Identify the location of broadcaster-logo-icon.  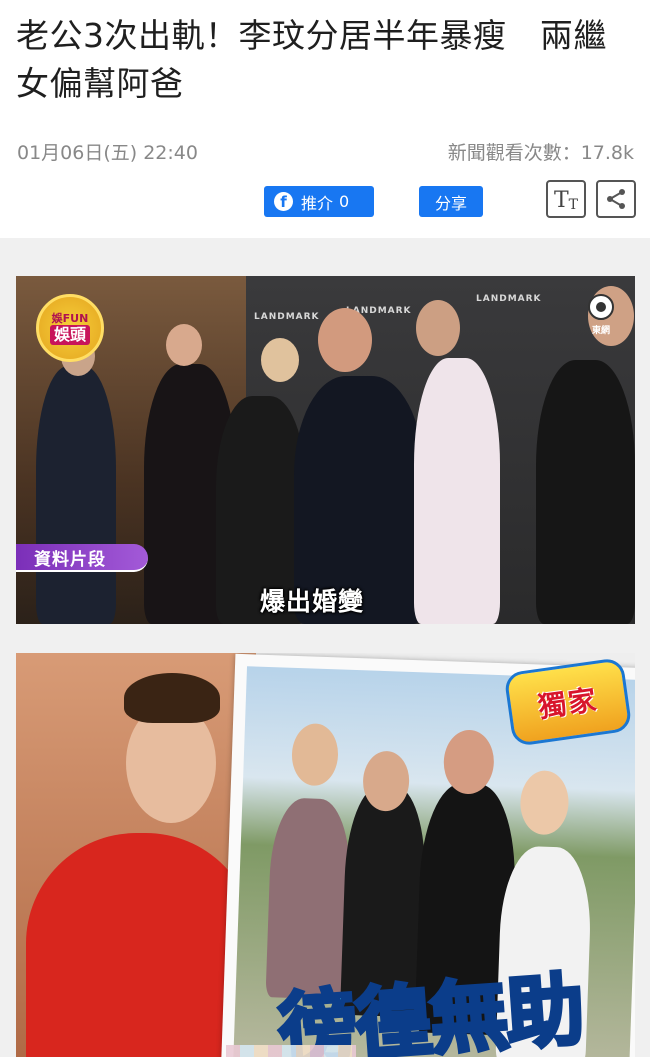
(601, 307).